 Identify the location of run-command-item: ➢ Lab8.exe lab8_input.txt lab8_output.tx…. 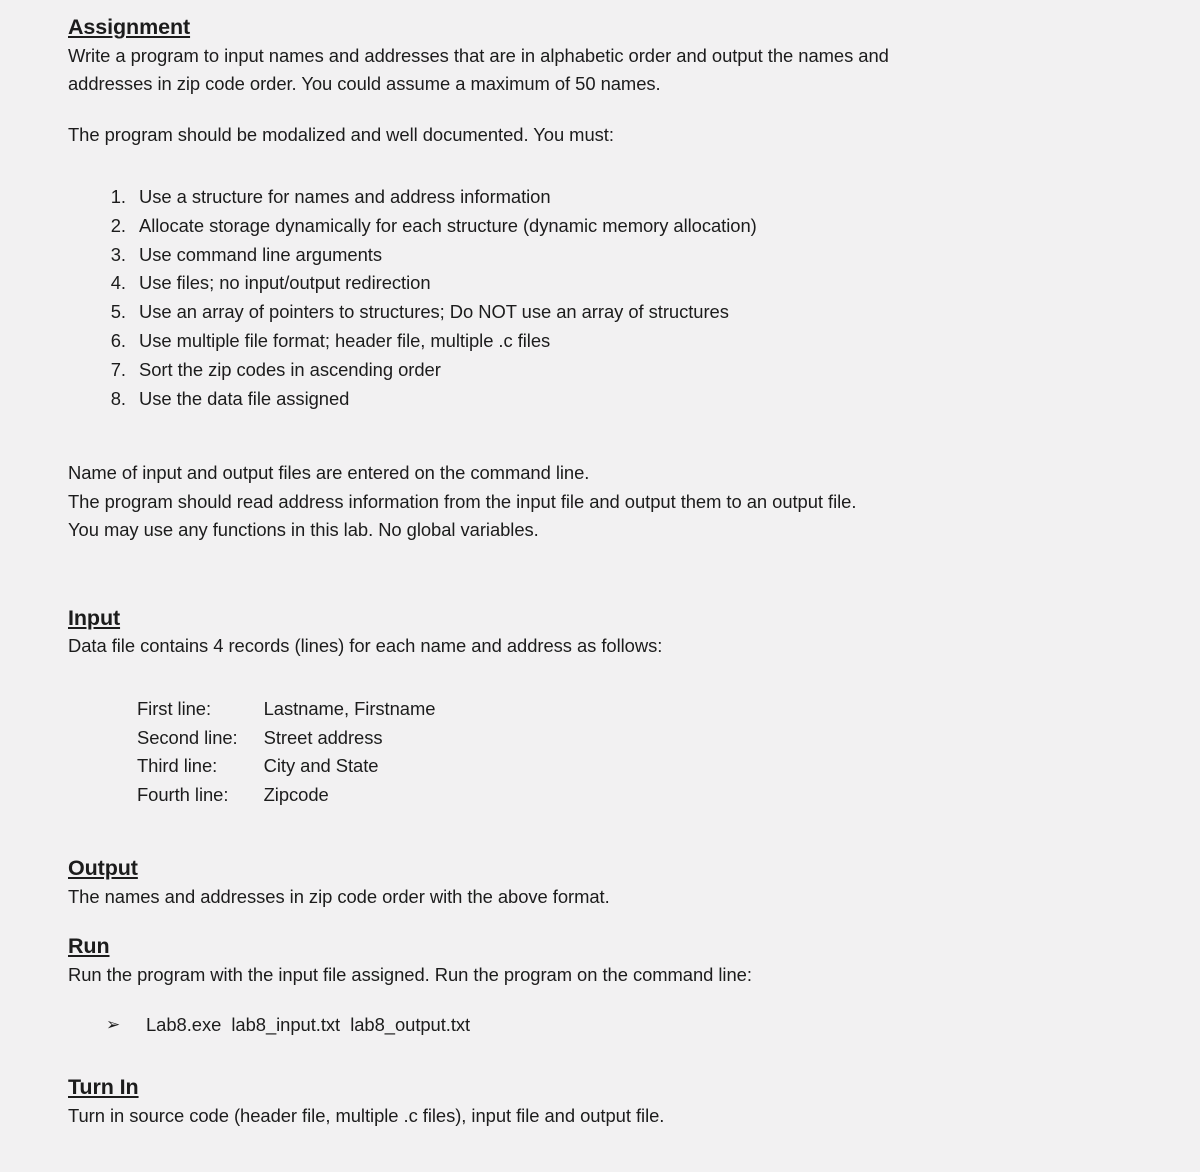
(604, 1025).